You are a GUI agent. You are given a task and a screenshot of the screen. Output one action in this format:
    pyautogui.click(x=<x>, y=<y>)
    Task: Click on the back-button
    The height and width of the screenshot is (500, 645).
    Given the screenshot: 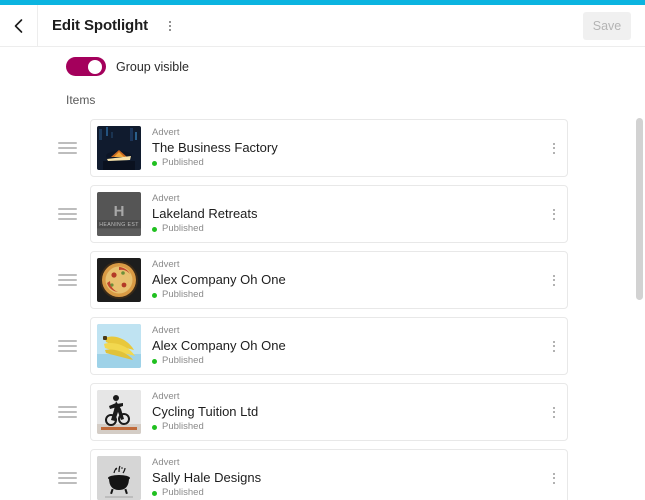 What is the action you would take?
    pyautogui.click(x=19, y=25)
    